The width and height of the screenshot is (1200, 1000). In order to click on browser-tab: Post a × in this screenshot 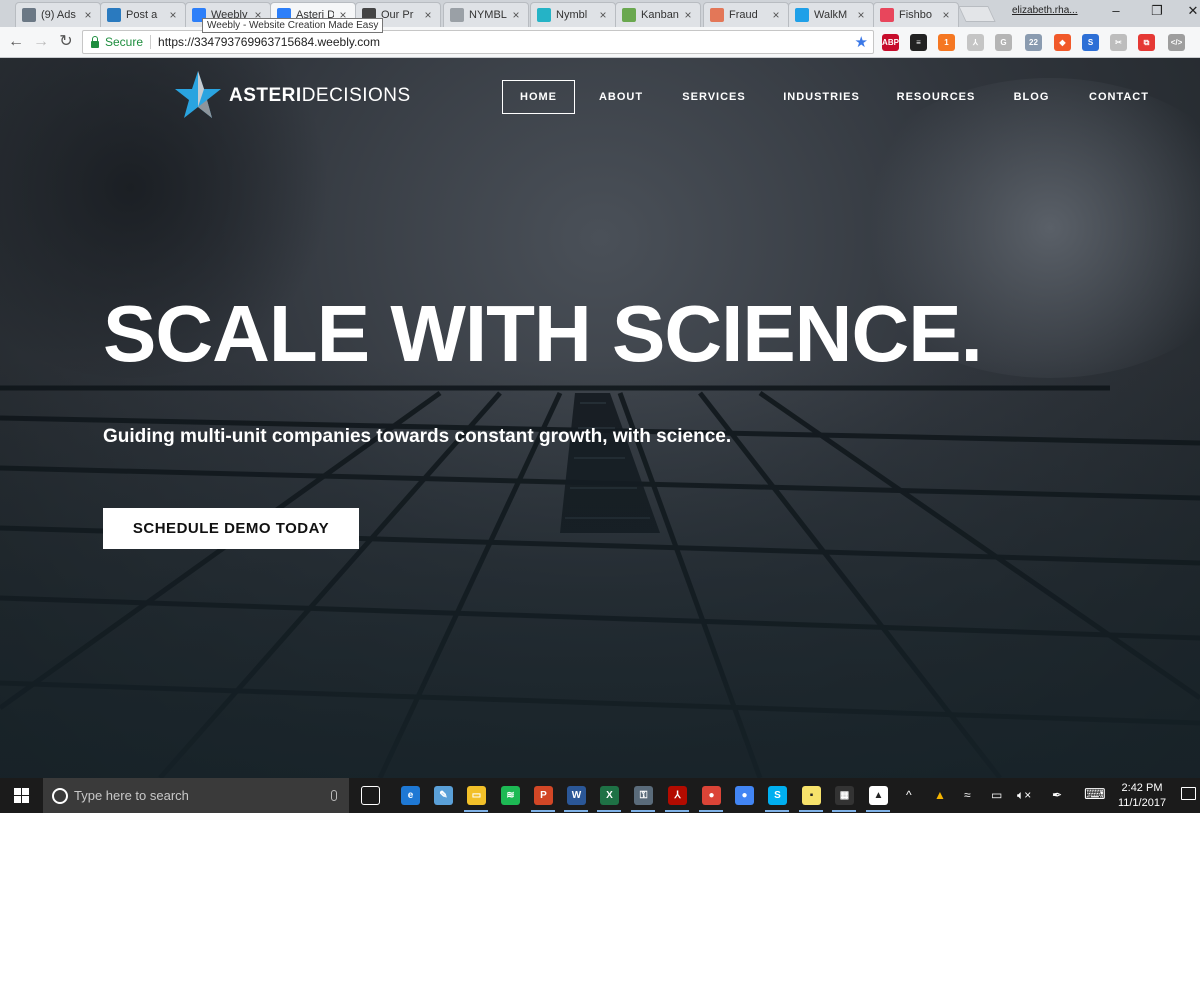, I will do `click(143, 14)`.